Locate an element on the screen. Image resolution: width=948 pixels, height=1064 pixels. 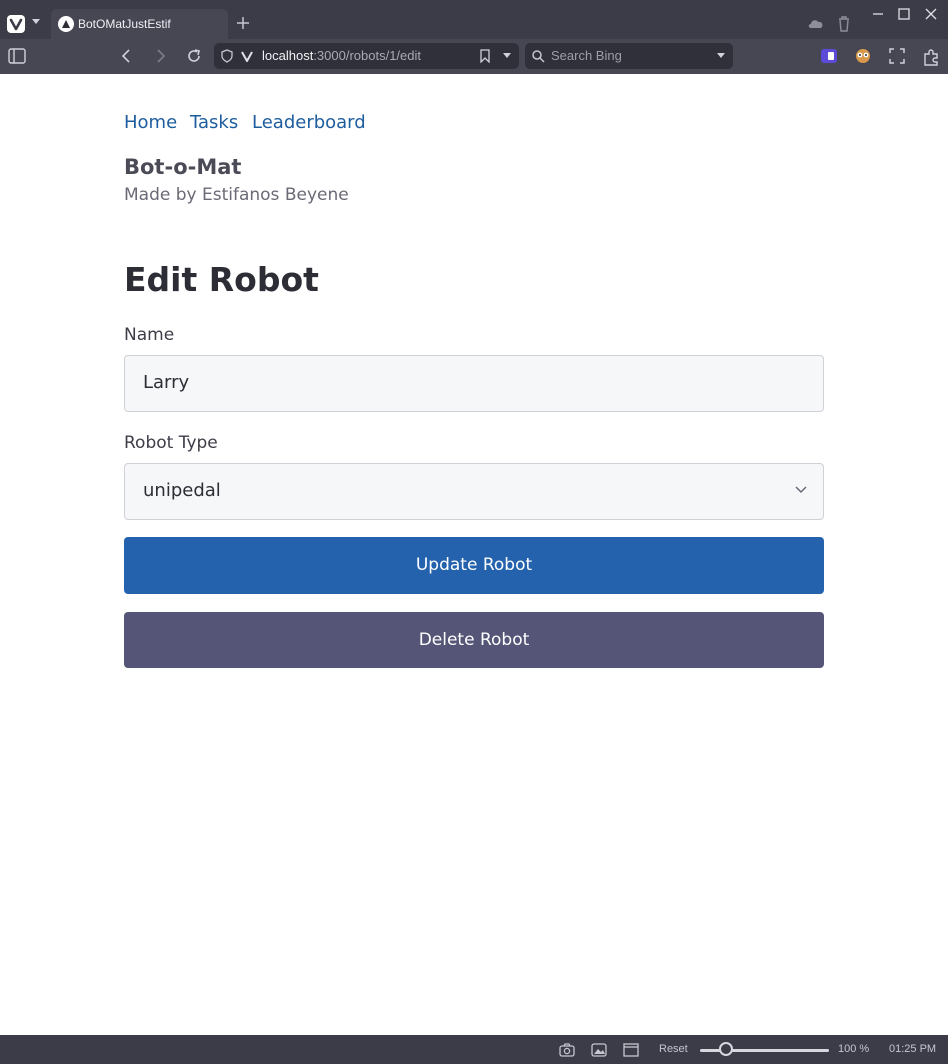
page-title: Edit Robot is located at coordinates (221, 279).